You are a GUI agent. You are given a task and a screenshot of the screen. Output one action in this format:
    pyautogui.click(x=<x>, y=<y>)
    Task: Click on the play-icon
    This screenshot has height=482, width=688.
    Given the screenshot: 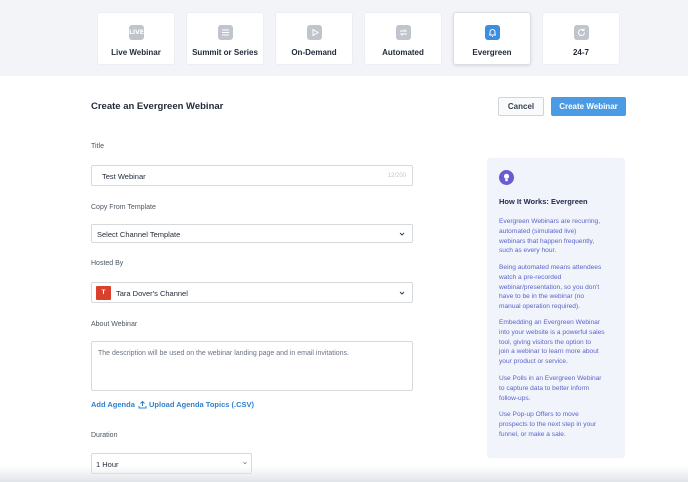 What is the action you would take?
    pyautogui.click(x=314, y=32)
    